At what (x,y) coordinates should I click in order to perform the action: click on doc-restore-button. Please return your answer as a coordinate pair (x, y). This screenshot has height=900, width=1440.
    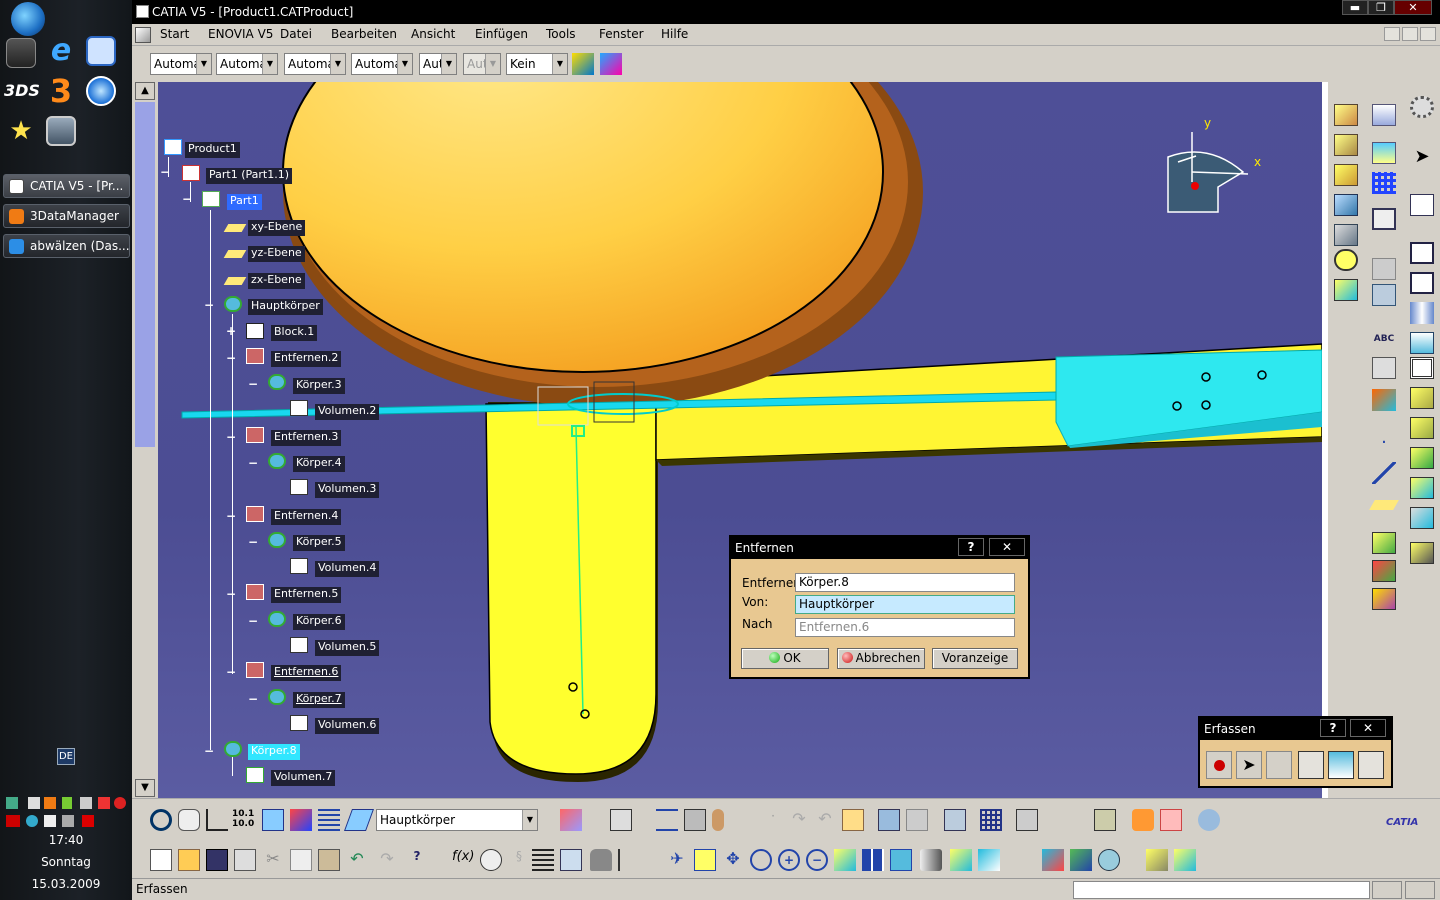
    Looking at the image, I should click on (1410, 34).